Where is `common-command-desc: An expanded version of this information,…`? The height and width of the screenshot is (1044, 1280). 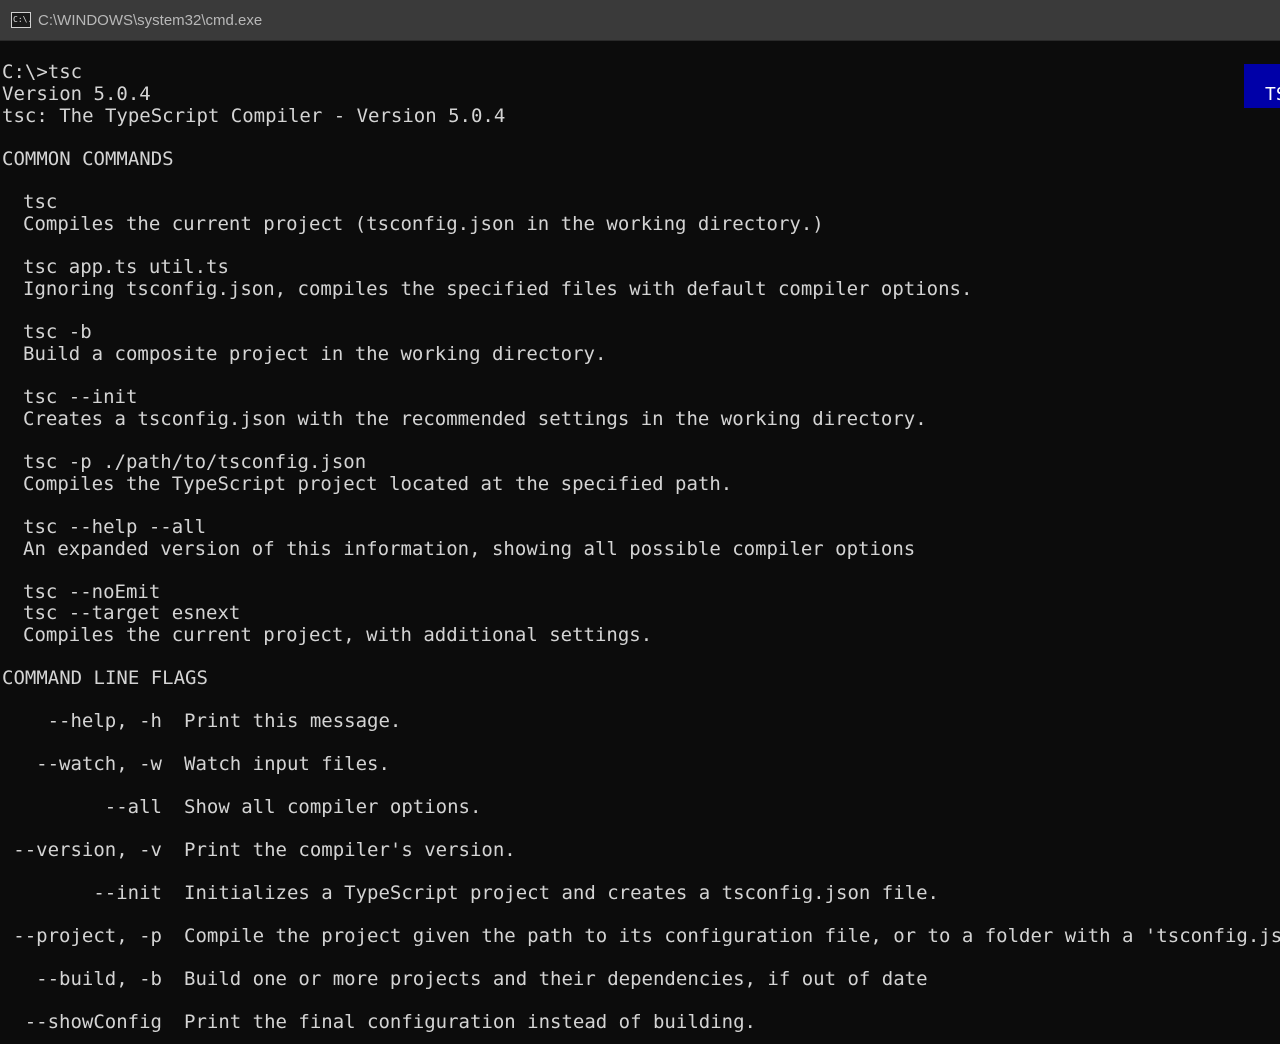
common-command-desc: An expanded version of this information,… is located at coordinates (469, 549).